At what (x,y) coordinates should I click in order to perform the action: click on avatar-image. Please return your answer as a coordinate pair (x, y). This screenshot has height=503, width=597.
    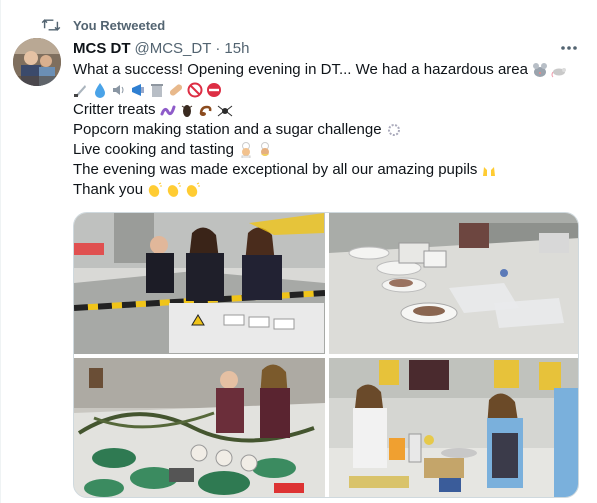
    Looking at the image, I should click on (37, 62).